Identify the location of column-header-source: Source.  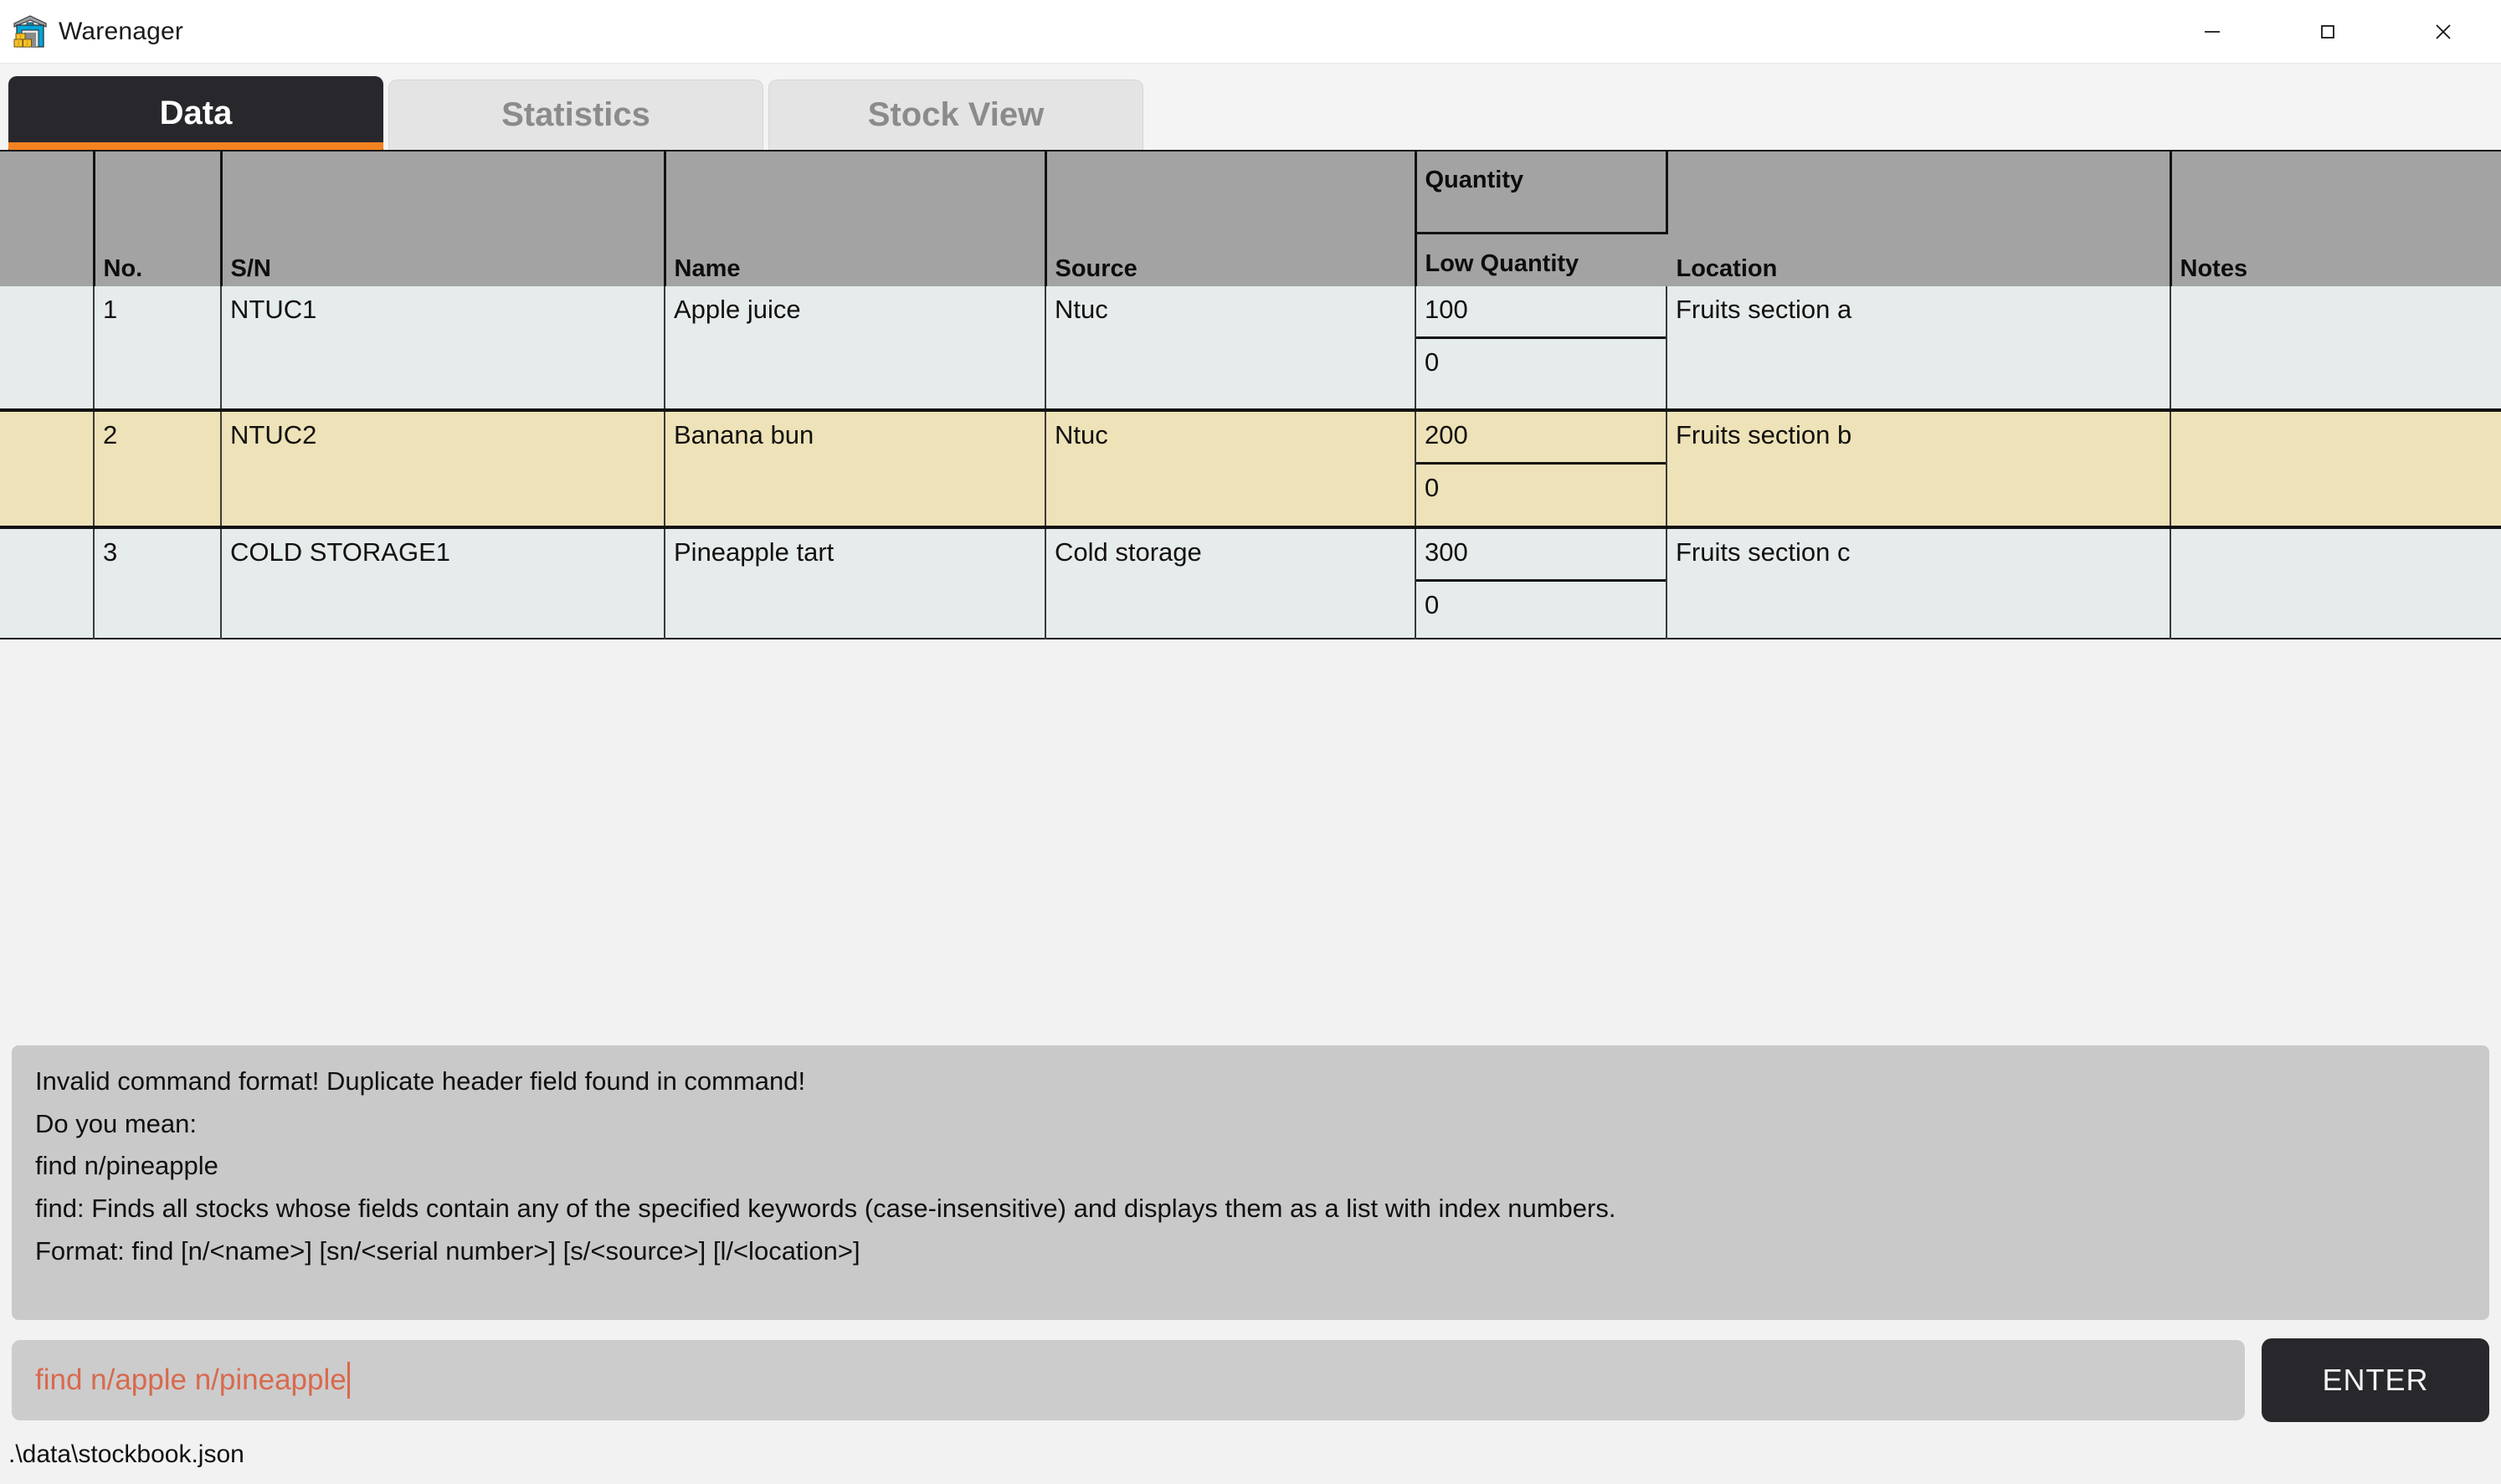
(1231, 218).